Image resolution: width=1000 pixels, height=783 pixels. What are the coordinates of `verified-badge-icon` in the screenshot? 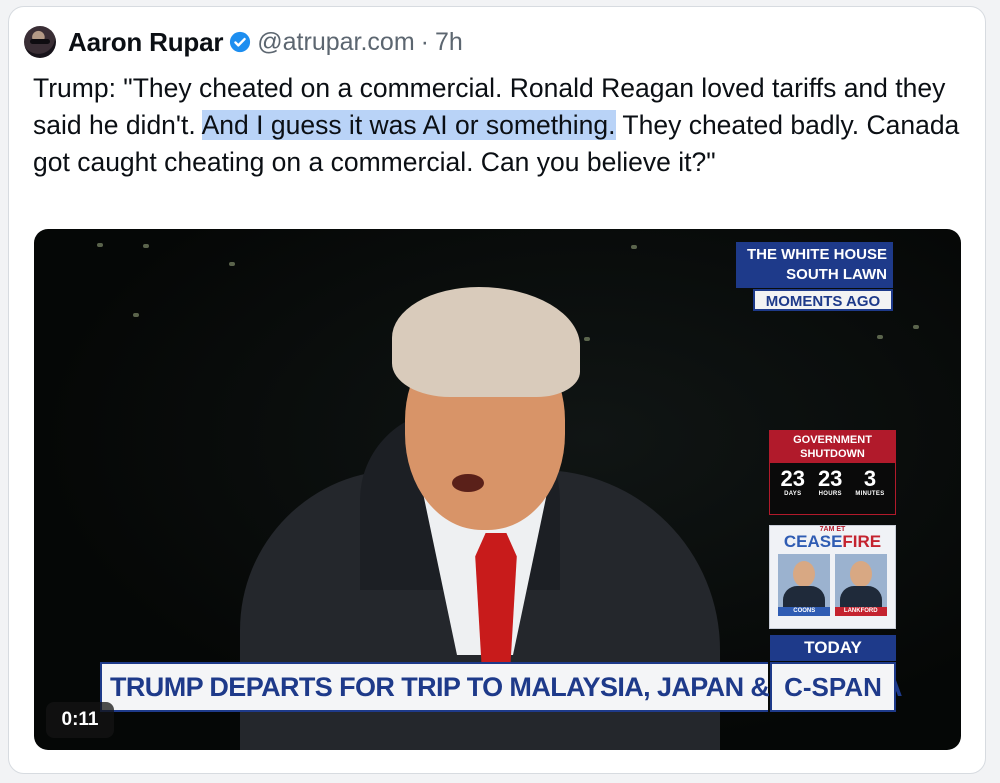 It's located at (240, 42).